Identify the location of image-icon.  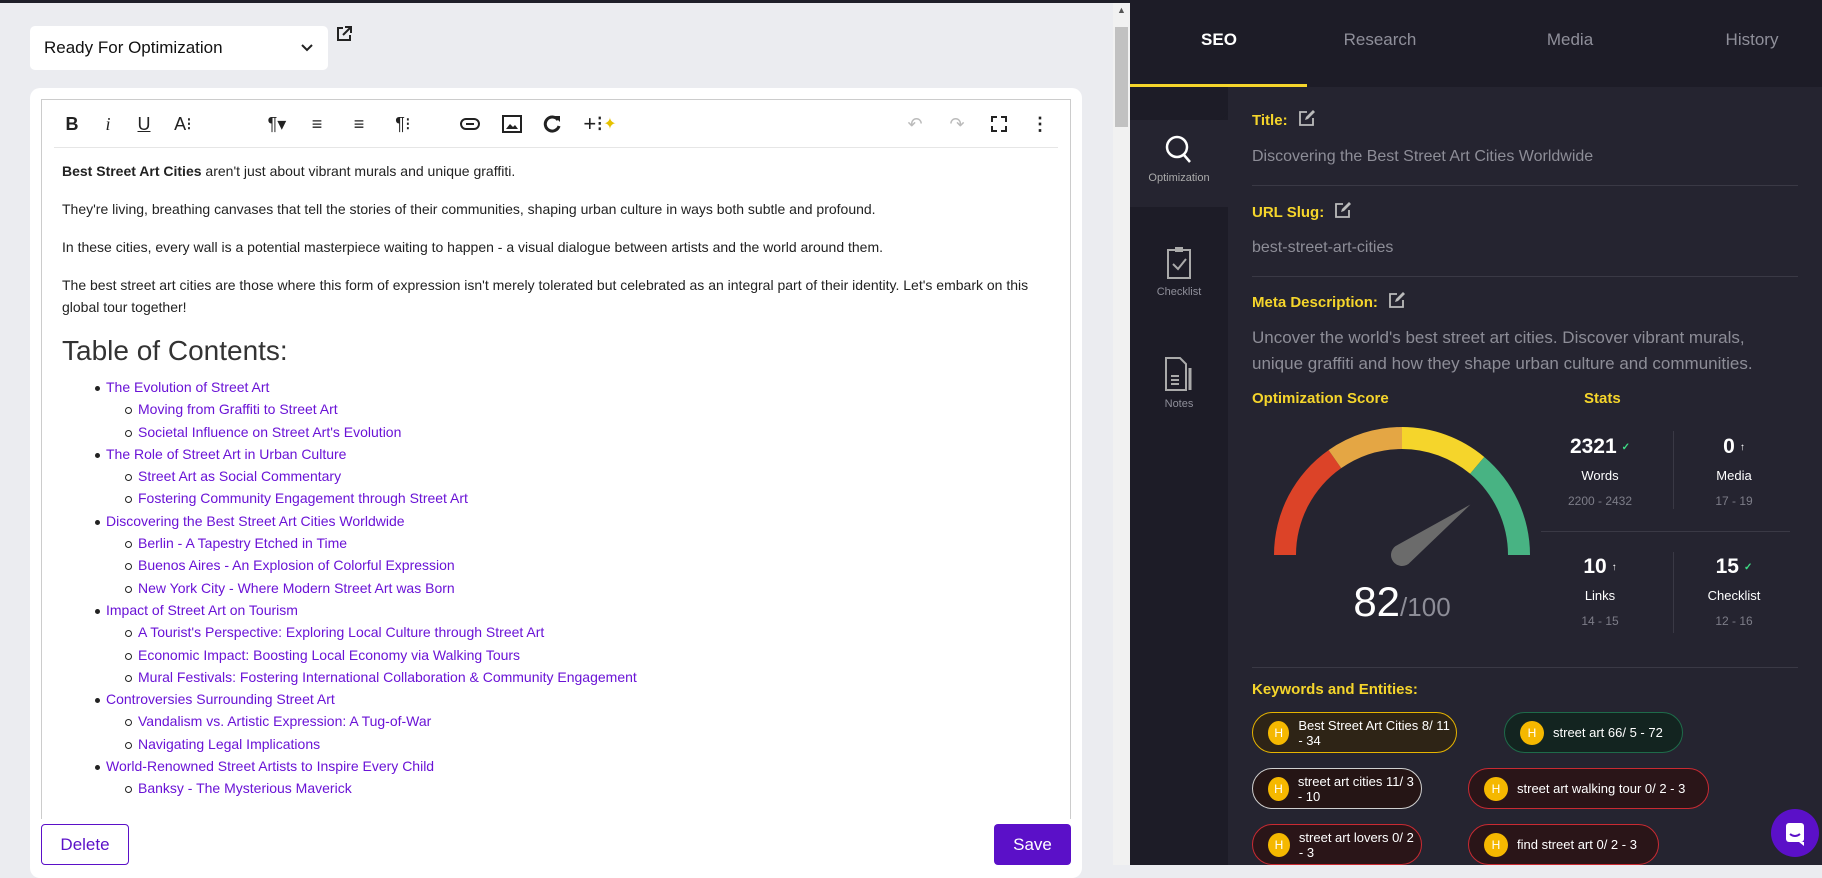
(512, 124).